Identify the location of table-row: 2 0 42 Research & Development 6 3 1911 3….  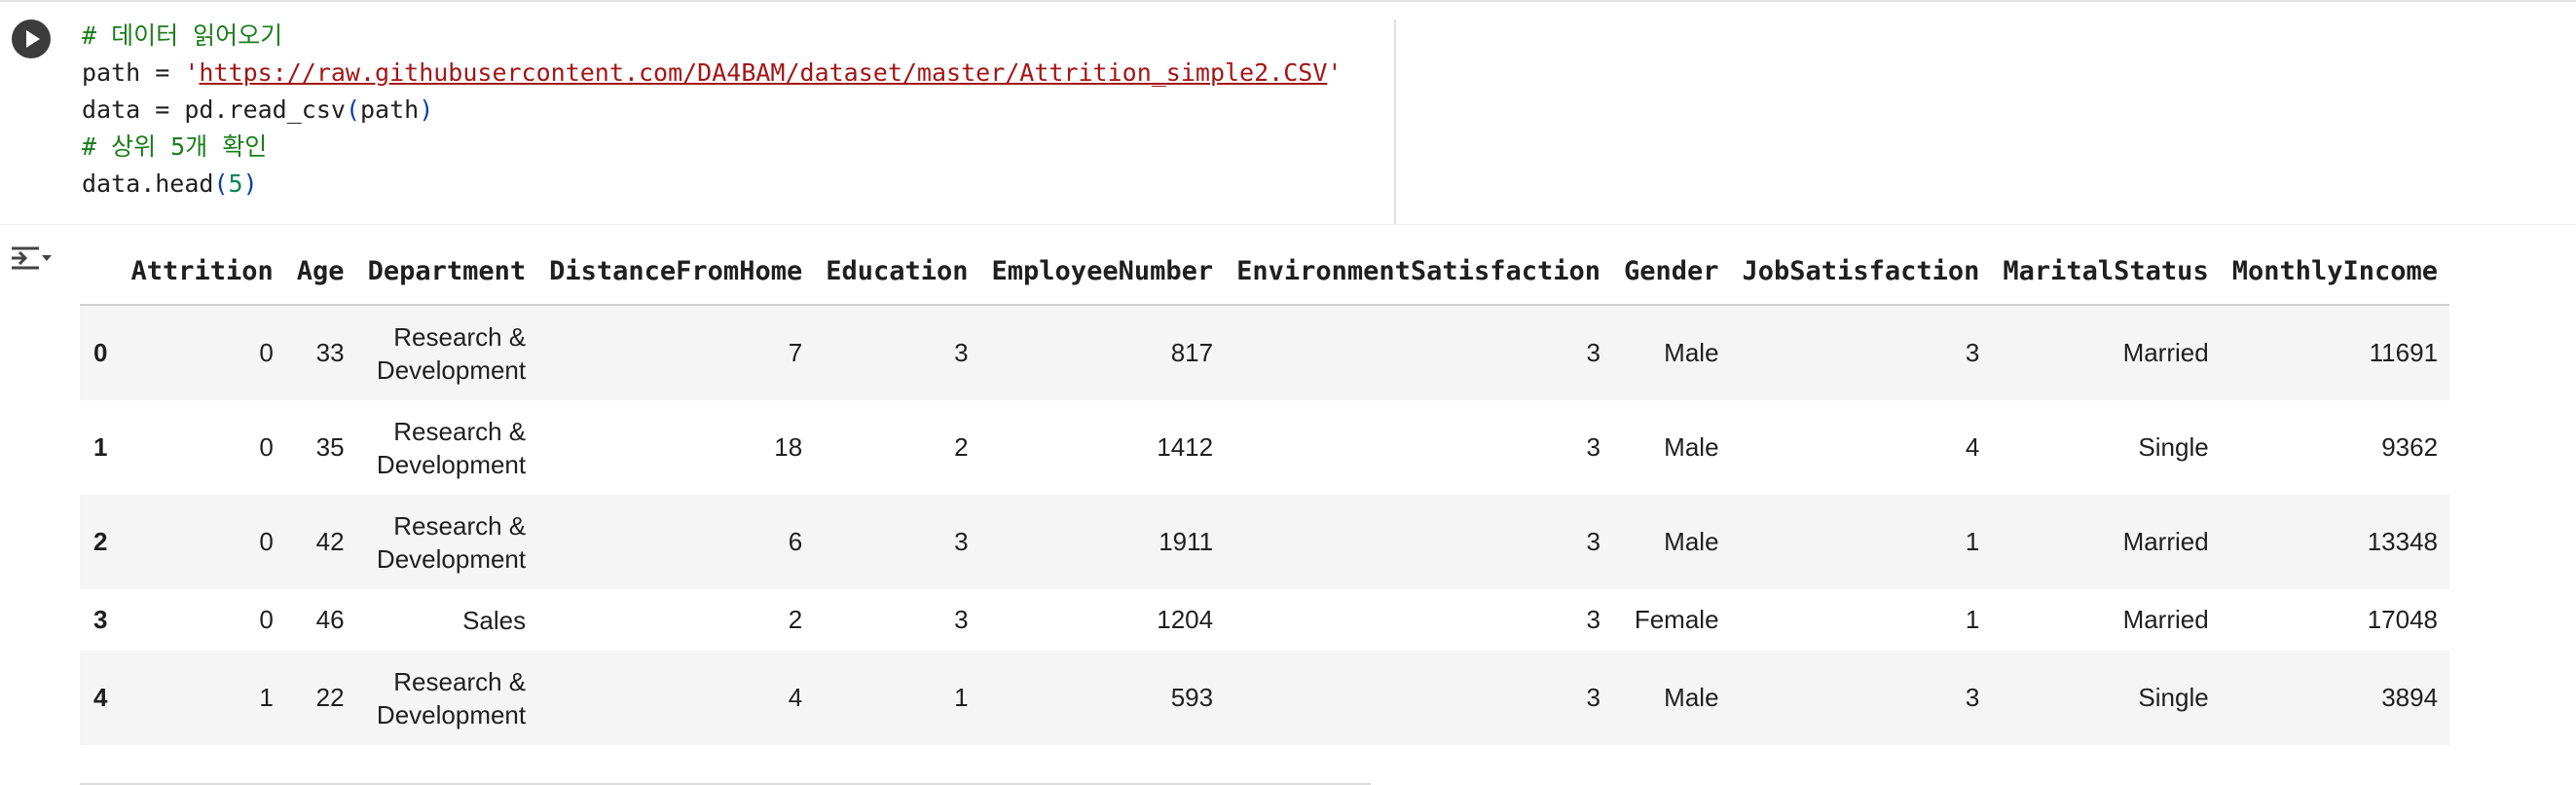
(1265, 542).